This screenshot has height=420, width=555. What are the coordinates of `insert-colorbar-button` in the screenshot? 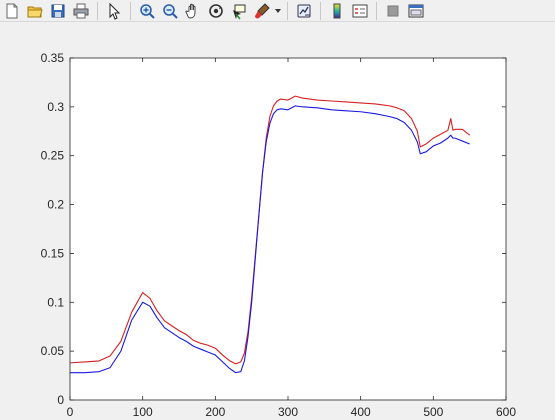 It's located at (337, 11).